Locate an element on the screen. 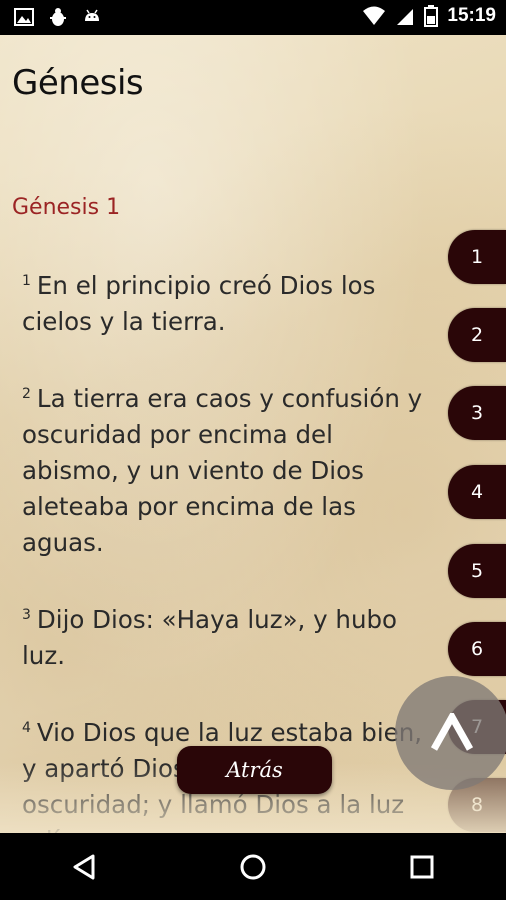 The image size is (506, 900). status-bar: 15:19 is located at coordinates (253, 17).